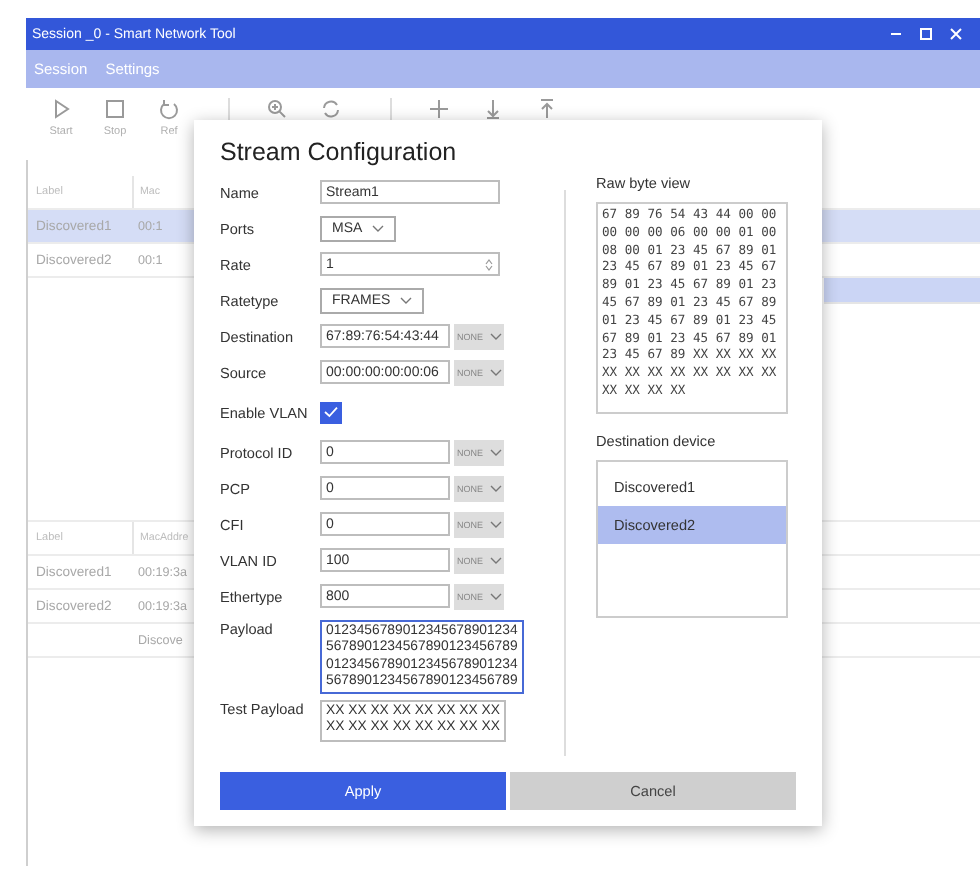 Image resolution: width=980 pixels, height=886 pixels. Describe the element at coordinates (61, 109) in the screenshot. I see `play-icon` at that location.